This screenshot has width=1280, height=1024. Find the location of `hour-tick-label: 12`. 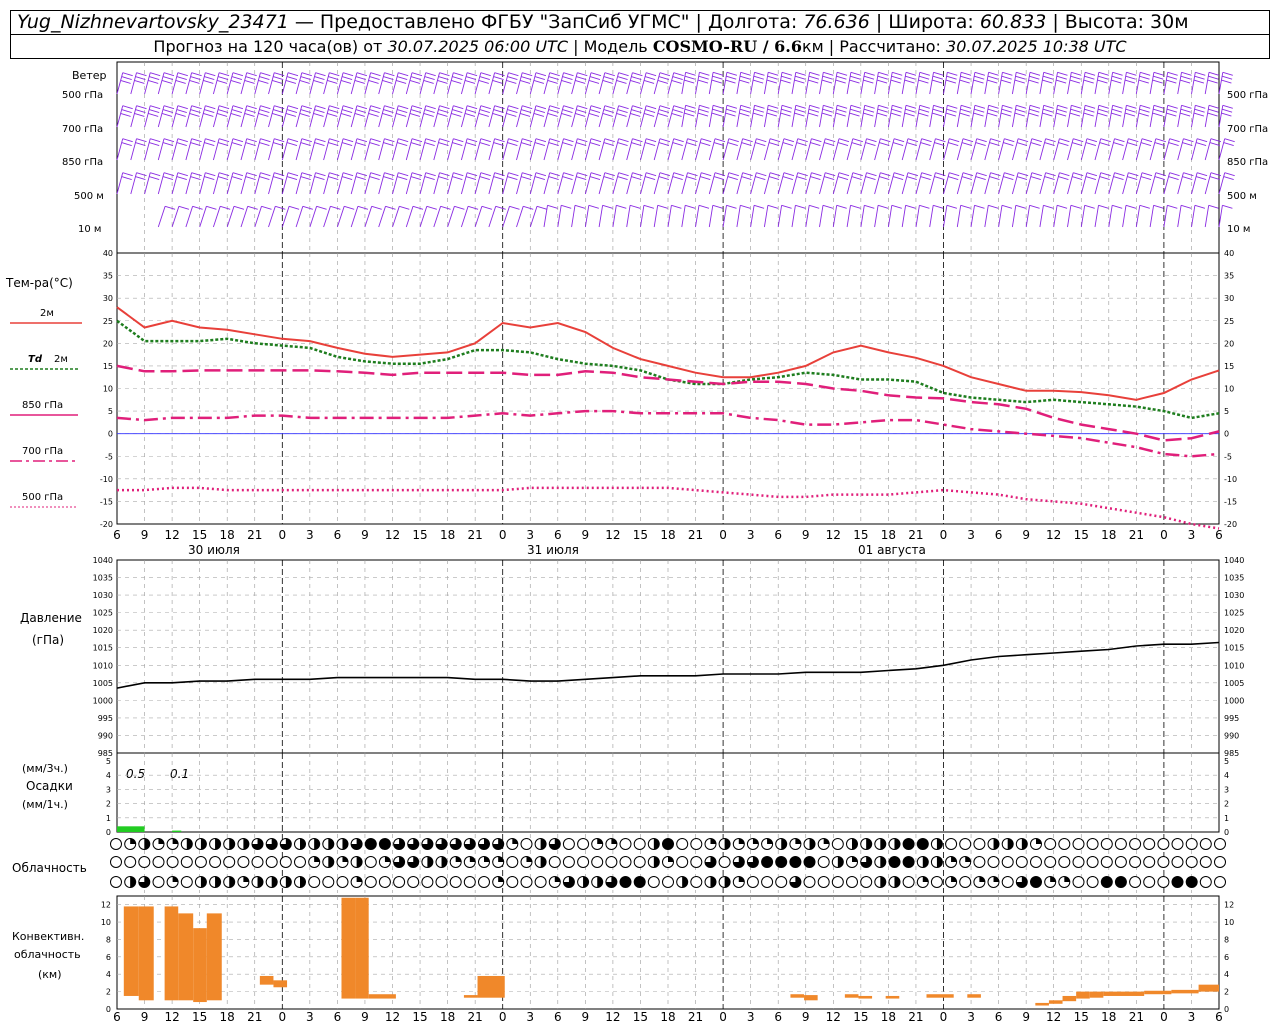

hour-tick-label: 12 is located at coordinates (612, 535).